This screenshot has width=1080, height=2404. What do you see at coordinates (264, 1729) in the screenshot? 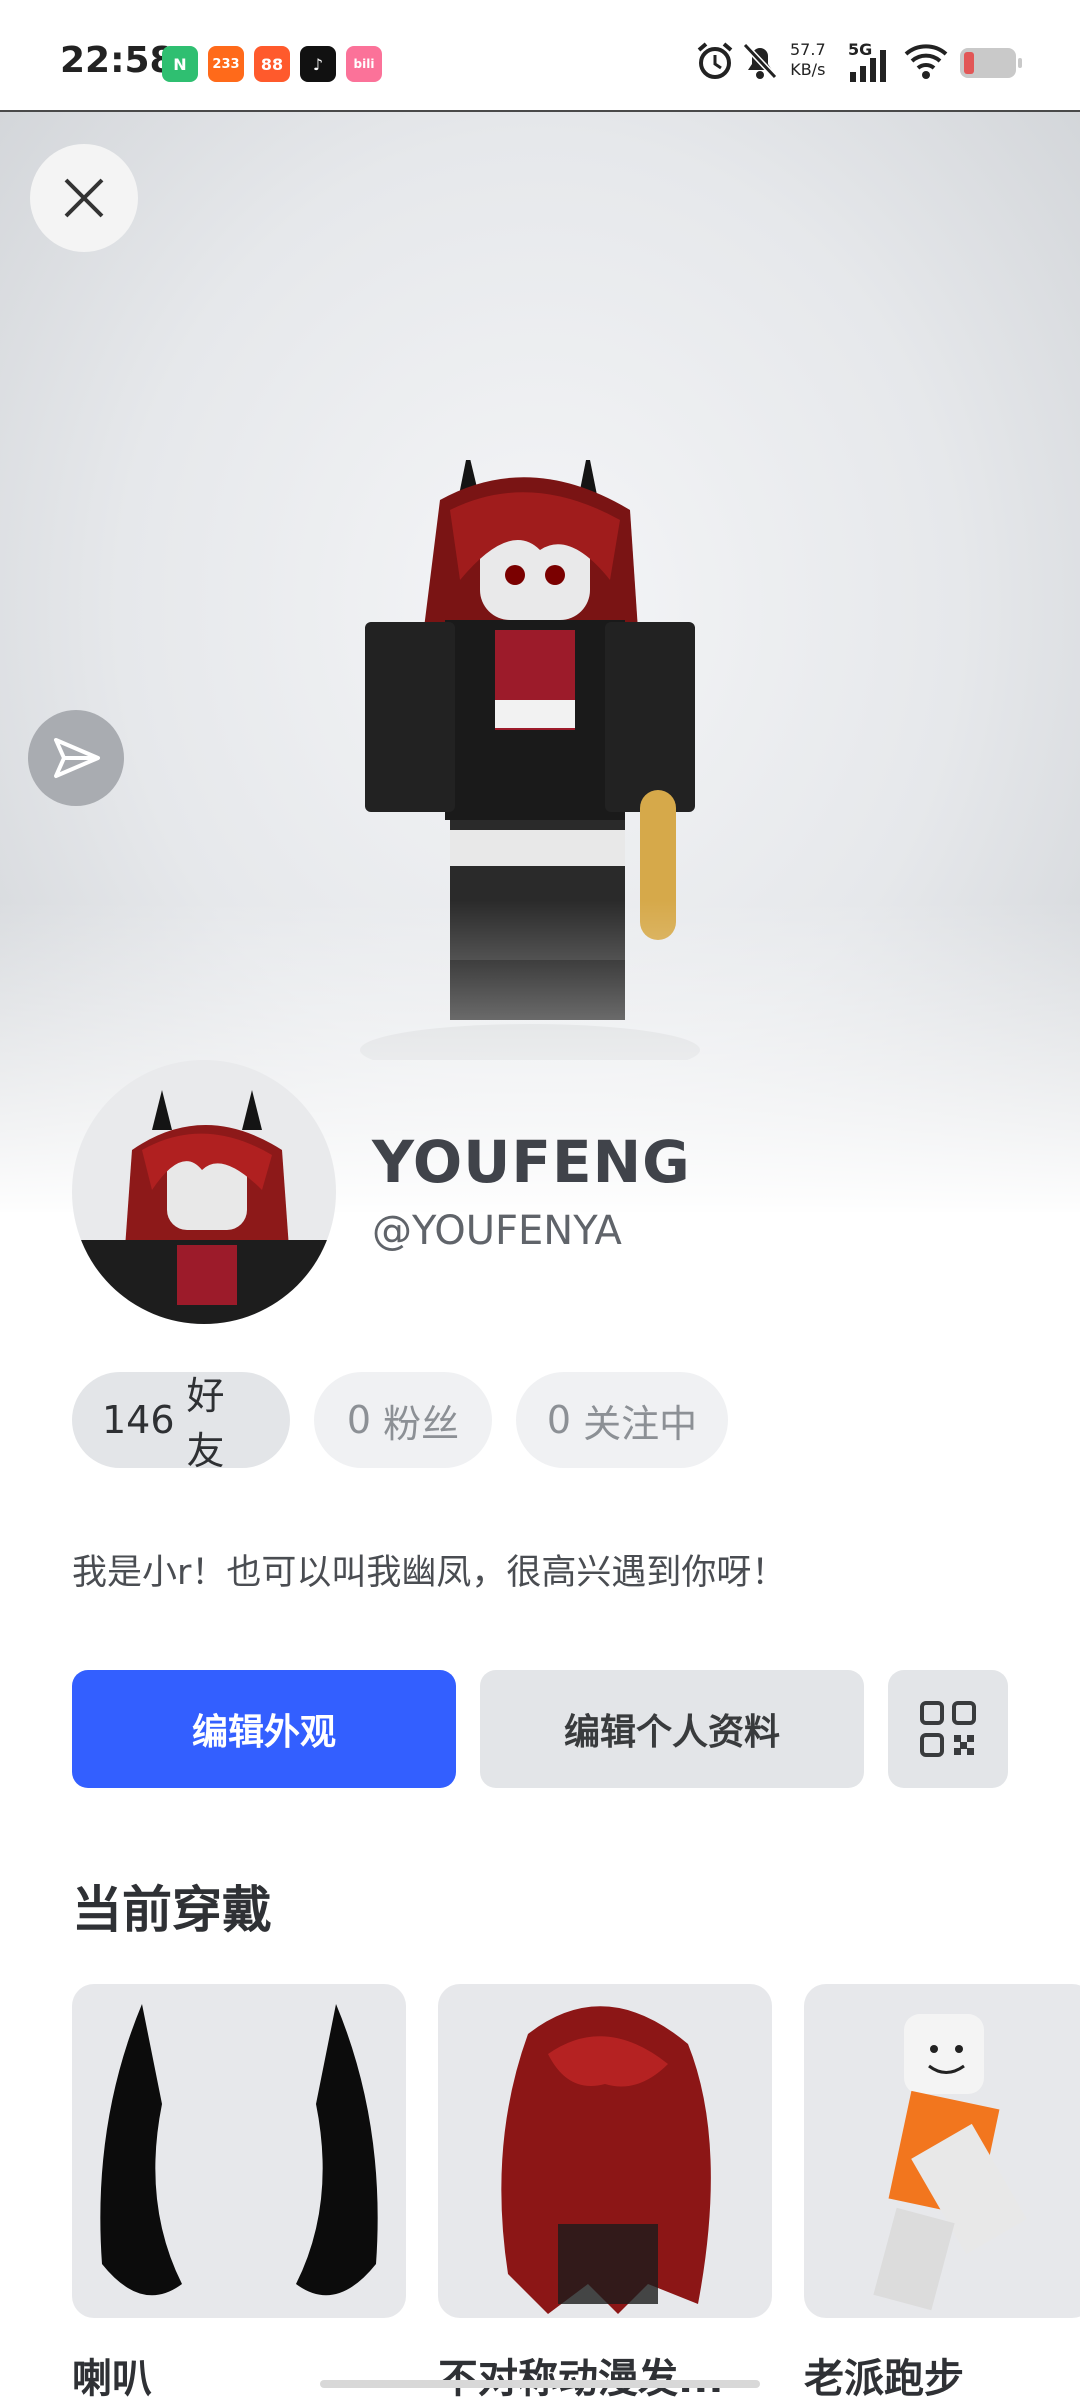
I see `edit-avatar-button: 编辑外观` at bounding box center [264, 1729].